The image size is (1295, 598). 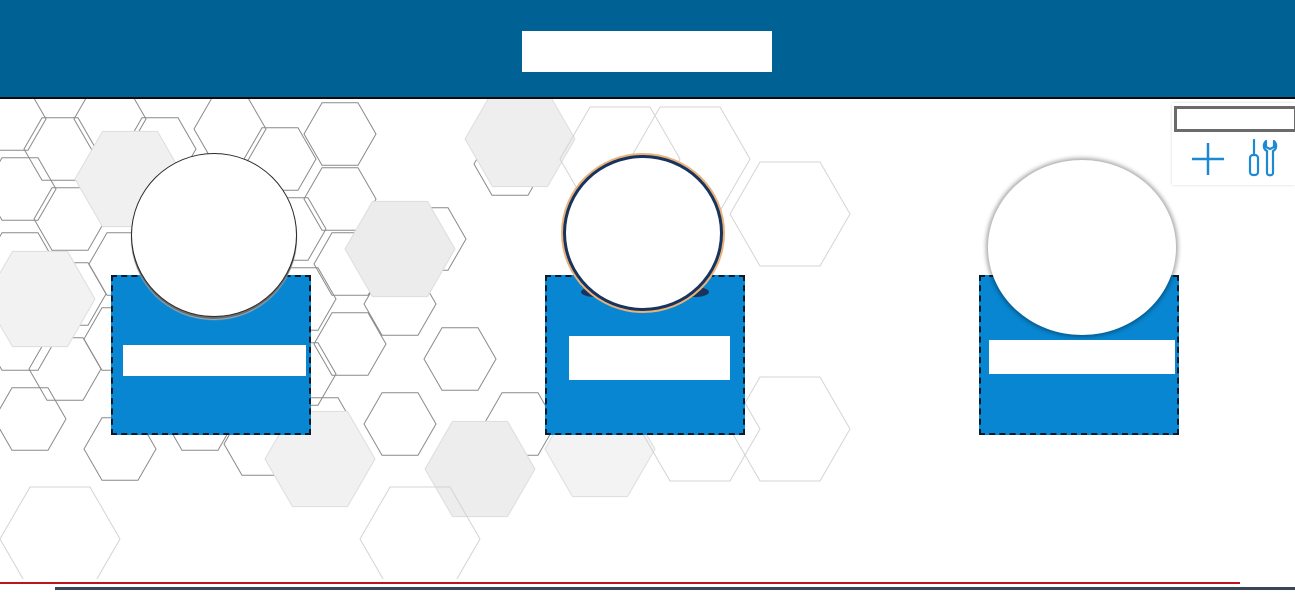 What do you see at coordinates (649, 358) in the screenshot?
I see `tile-2-label` at bounding box center [649, 358].